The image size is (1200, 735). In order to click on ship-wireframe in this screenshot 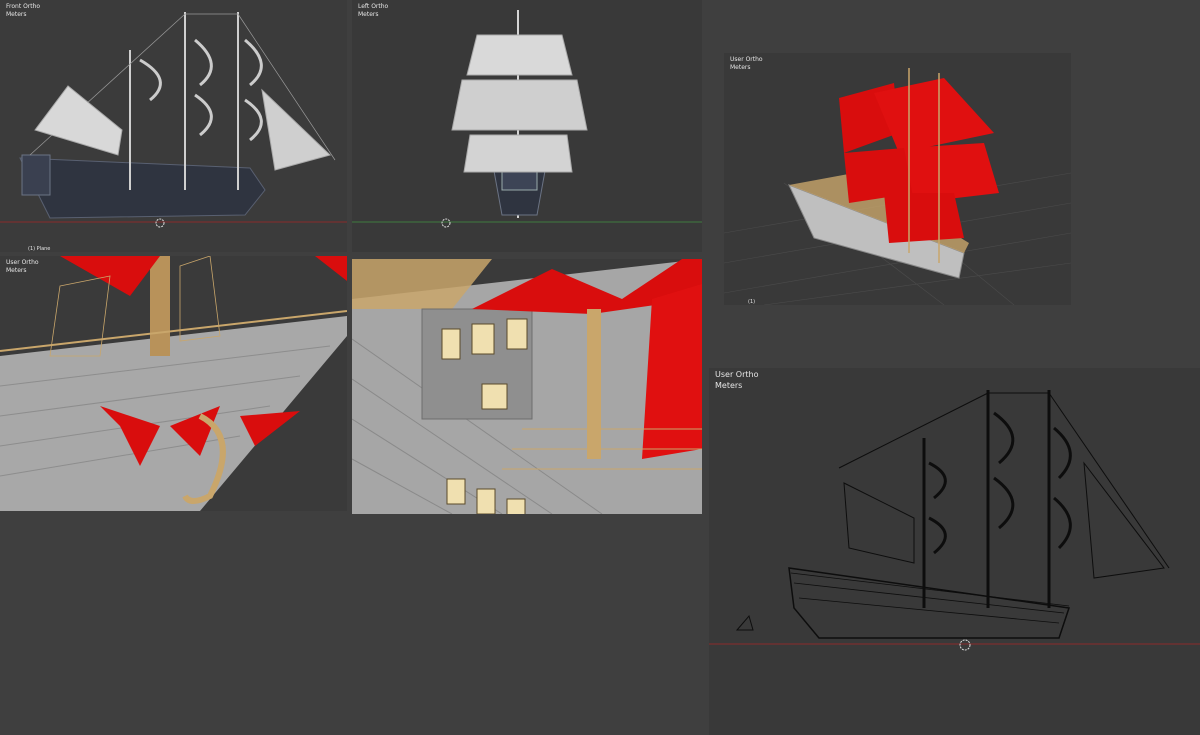, I will do `click(954, 520)`.